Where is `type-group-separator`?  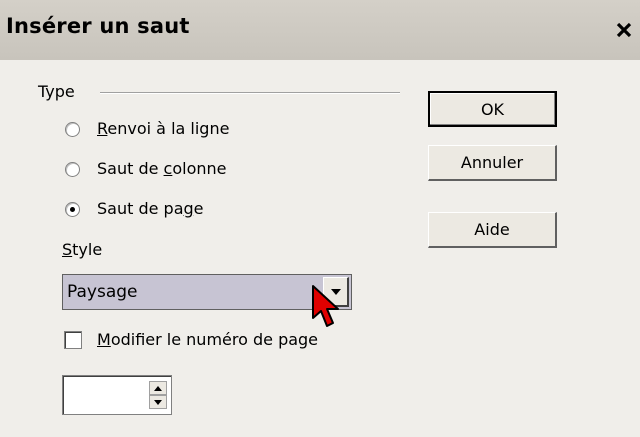
type-group-separator is located at coordinates (250, 93).